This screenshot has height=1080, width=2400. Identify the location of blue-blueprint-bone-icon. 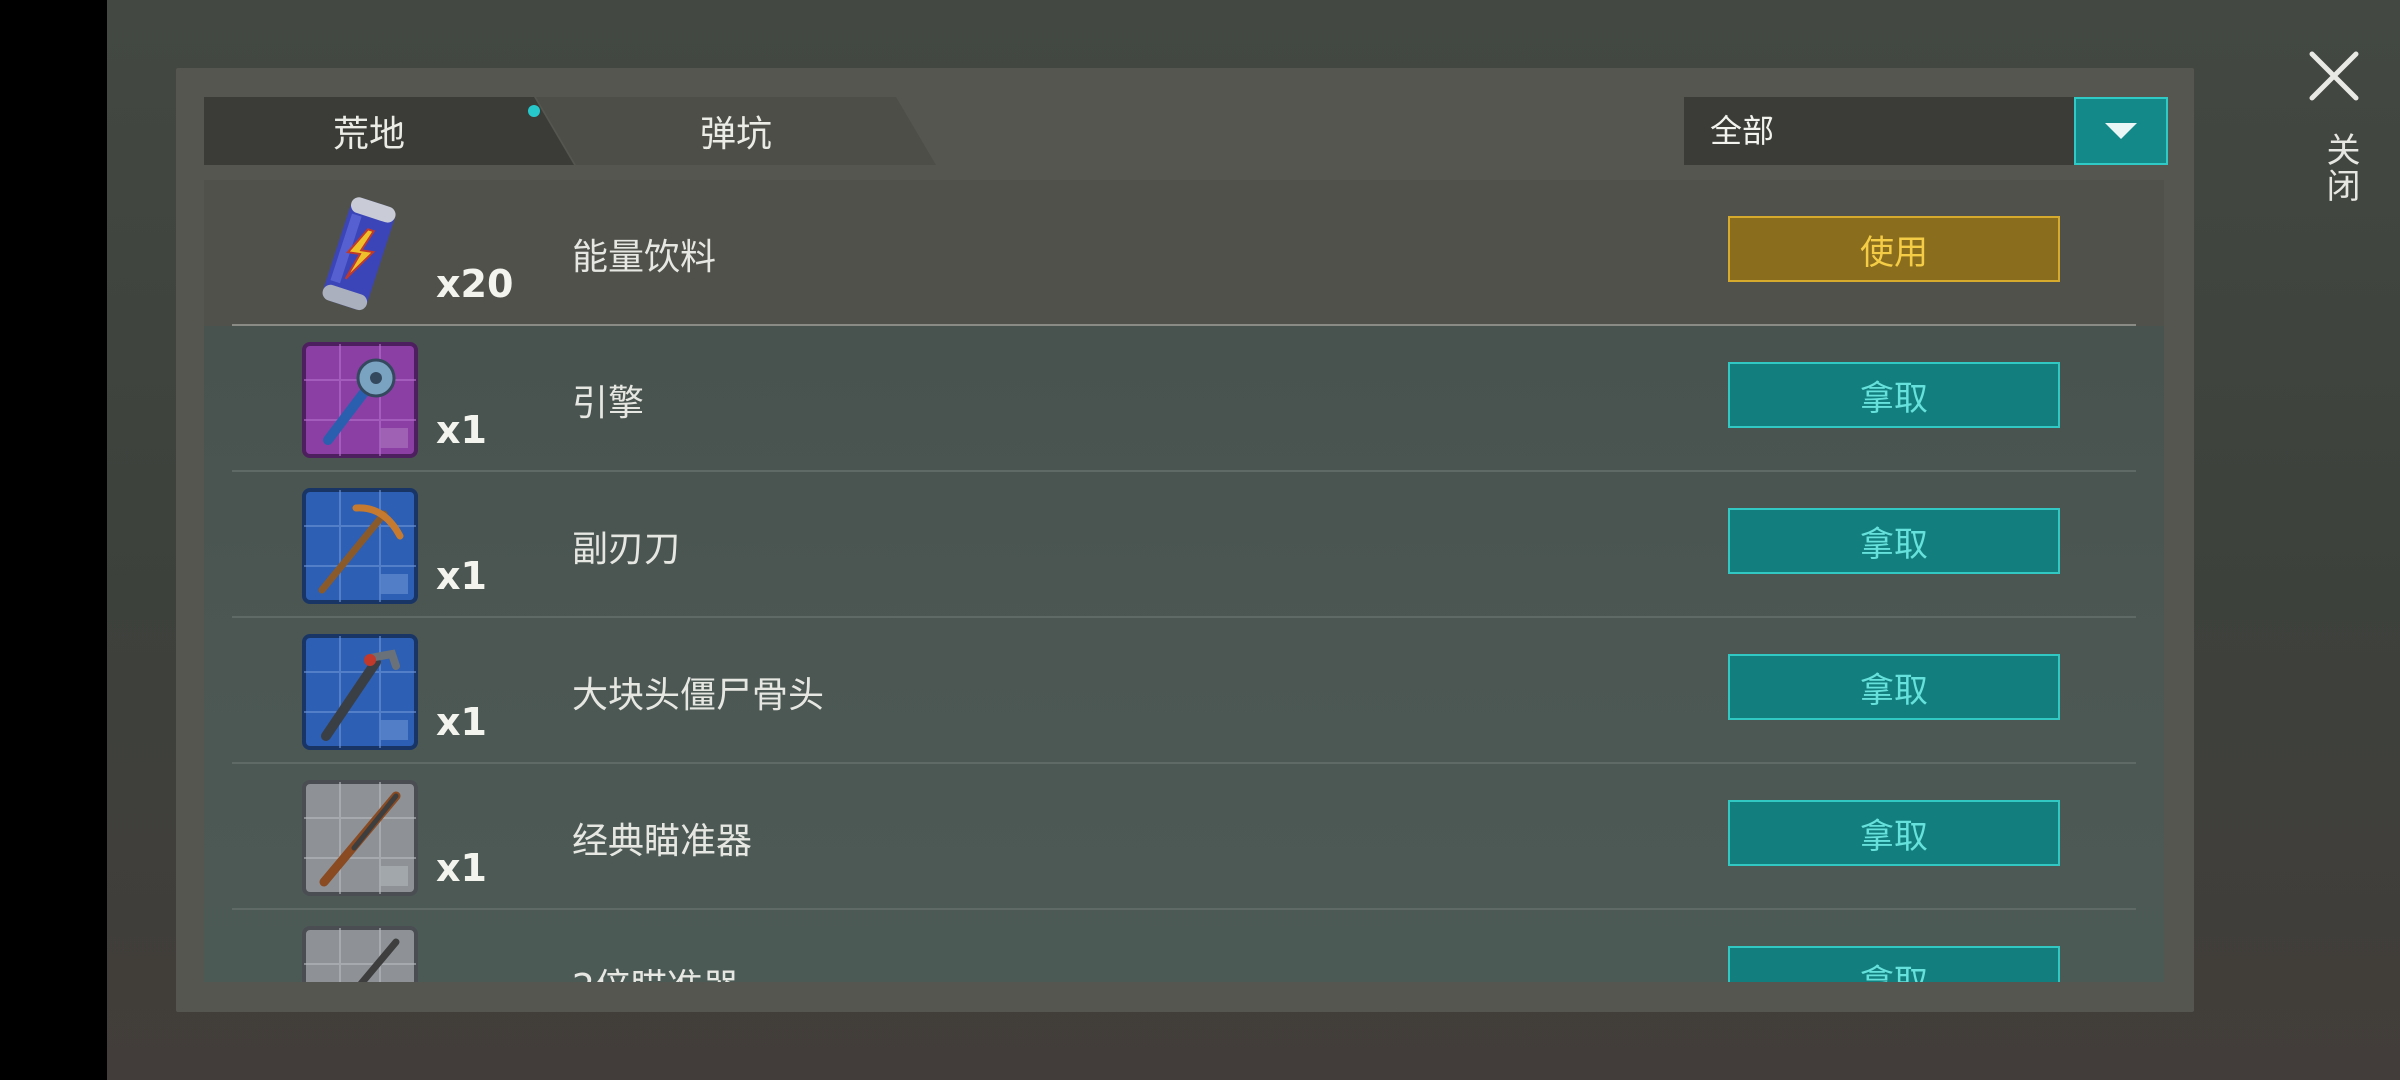
(360, 692).